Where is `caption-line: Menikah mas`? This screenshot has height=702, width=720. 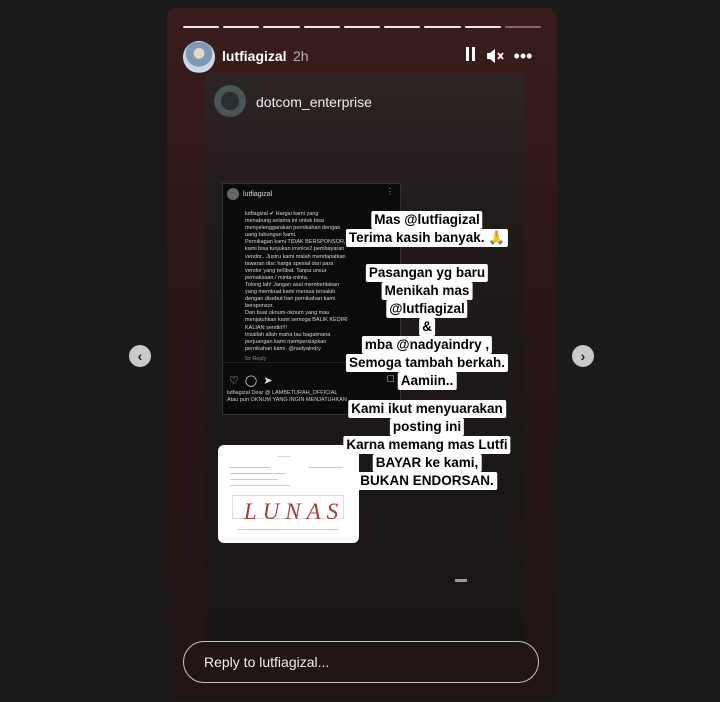 caption-line: Menikah mas is located at coordinates (427, 291).